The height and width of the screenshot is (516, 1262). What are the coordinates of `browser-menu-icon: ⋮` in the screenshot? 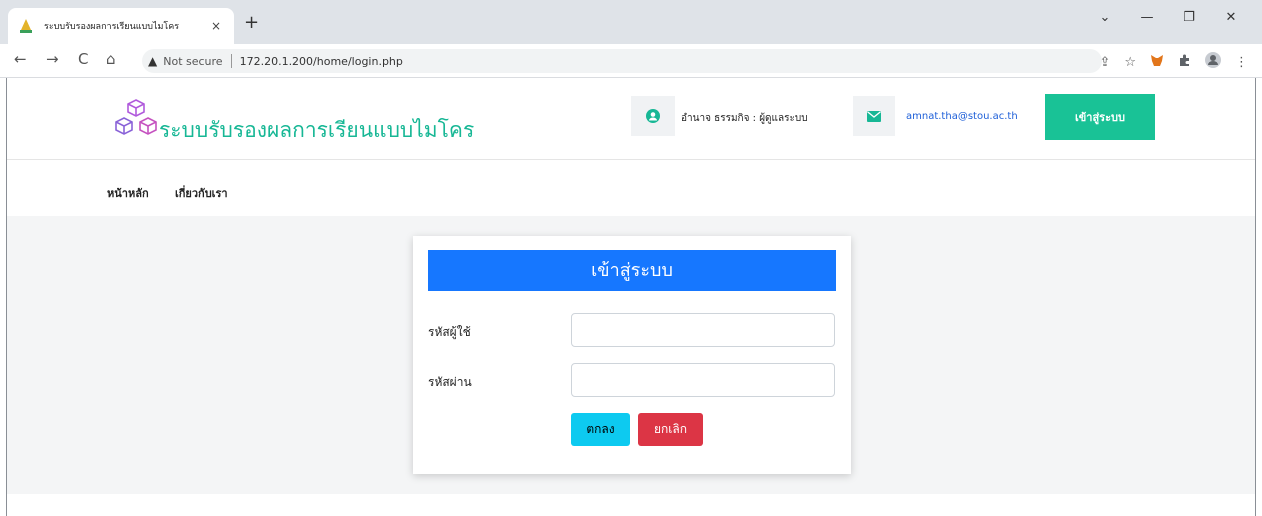 It's located at (1241, 62).